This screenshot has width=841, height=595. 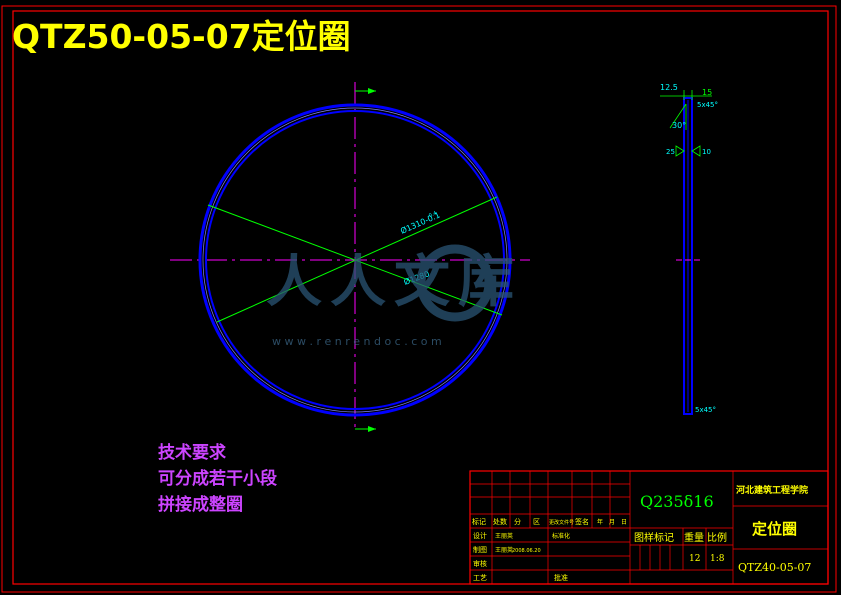 I want to click on scale-value: 1:8, so click(x=717, y=559).